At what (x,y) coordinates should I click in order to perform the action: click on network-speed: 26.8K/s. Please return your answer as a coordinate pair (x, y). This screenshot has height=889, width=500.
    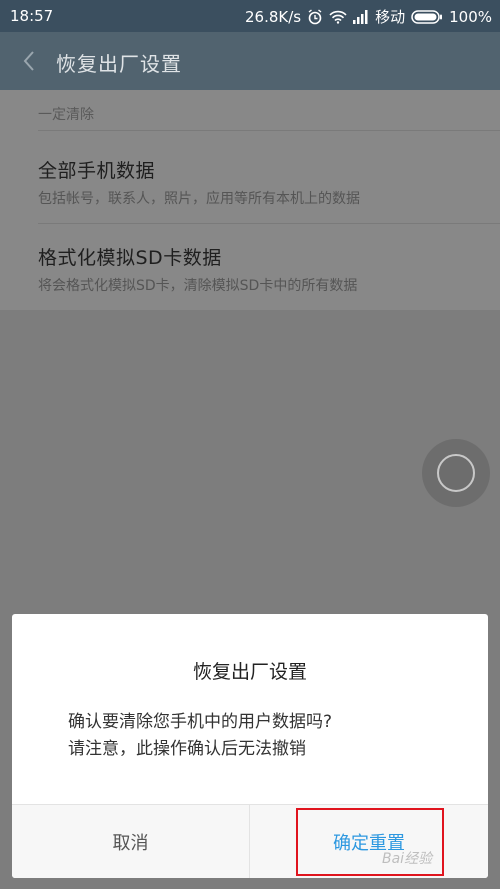
    Looking at the image, I should click on (273, 16).